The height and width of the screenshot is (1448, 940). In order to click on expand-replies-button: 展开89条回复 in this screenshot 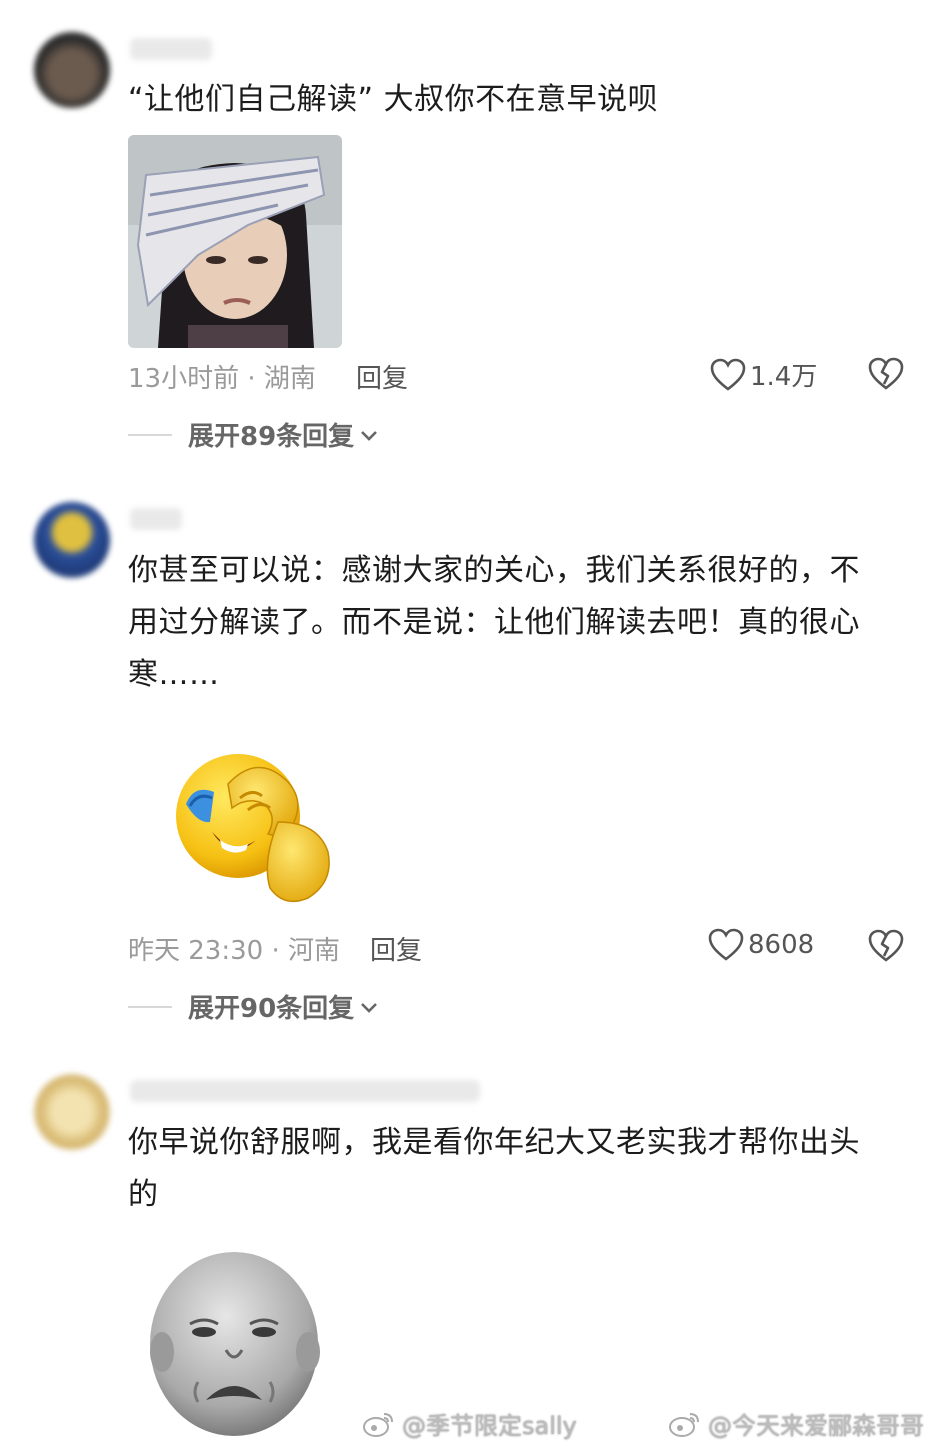, I will do `click(254, 434)`.